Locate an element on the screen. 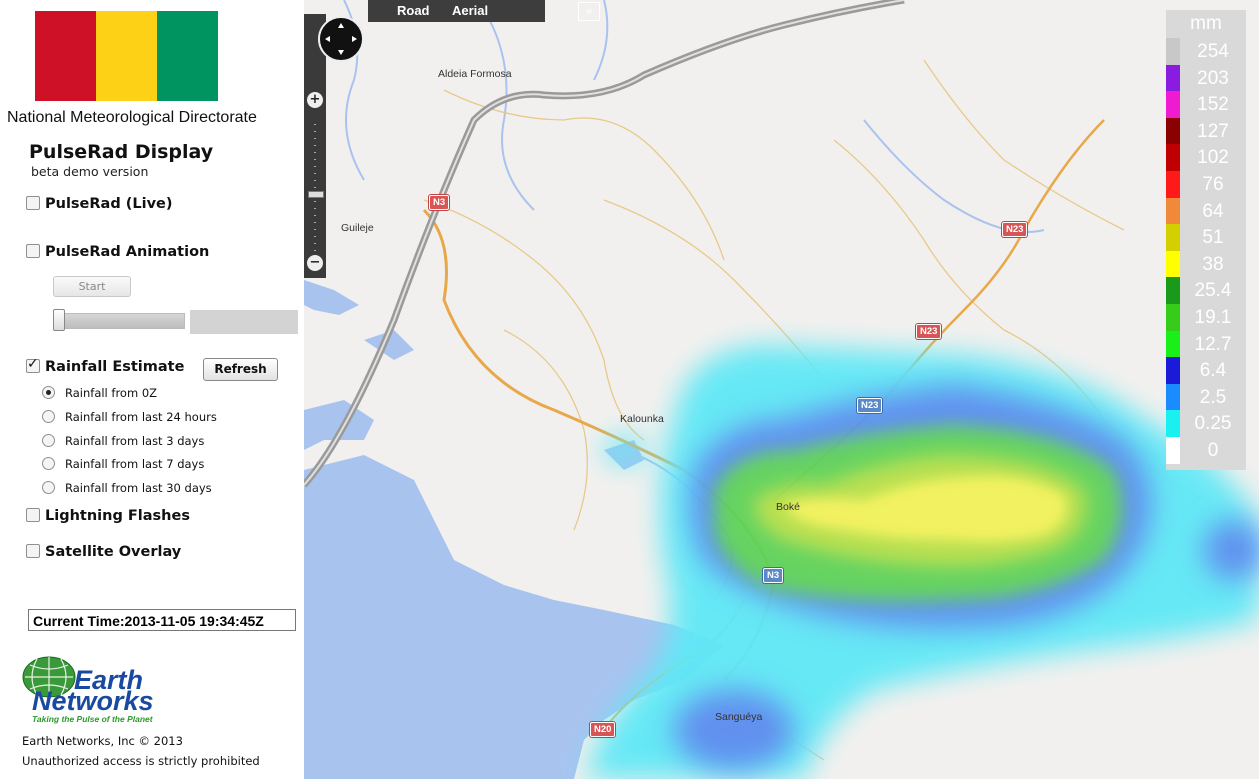 The image size is (1259, 779). legend-item: 38 is located at coordinates (1206, 264).